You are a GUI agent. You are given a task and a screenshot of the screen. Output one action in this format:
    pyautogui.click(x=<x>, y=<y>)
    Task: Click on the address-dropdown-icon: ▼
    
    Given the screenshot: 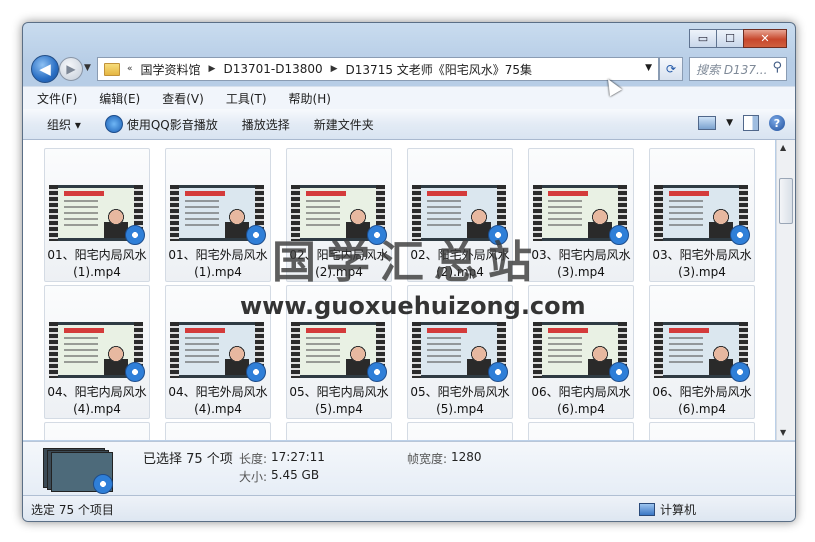 What is the action you would take?
    pyautogui.click(x=648, y=68)
    